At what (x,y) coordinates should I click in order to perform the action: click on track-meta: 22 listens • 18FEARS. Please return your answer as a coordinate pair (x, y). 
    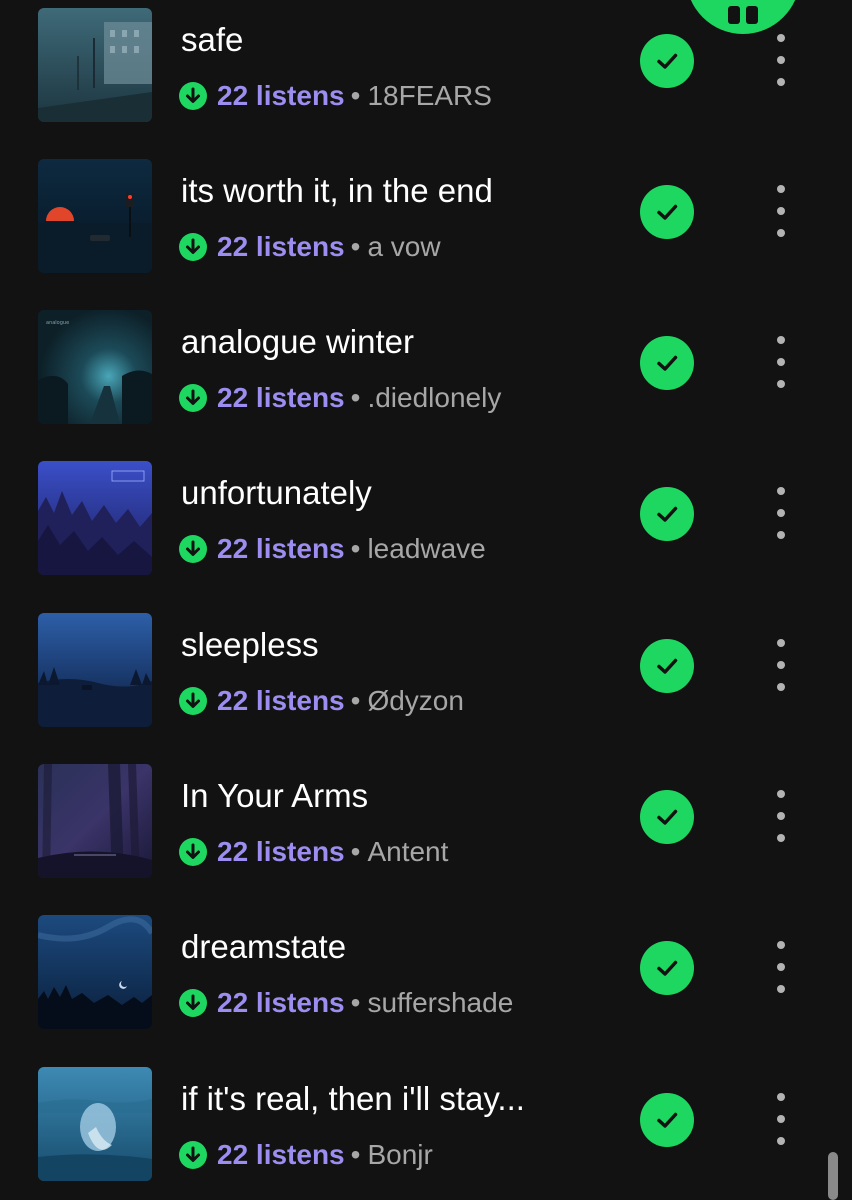
    Looking at the image, I should click on (335, 96).